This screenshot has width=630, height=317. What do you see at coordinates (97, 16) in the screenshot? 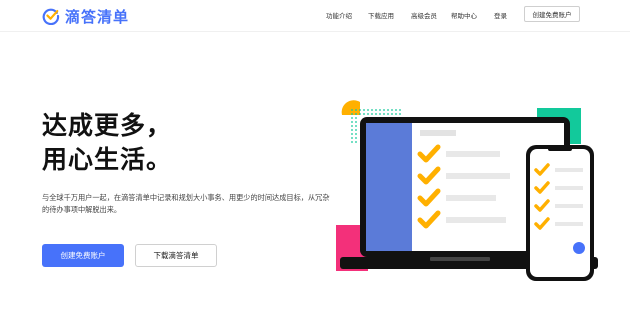
I see `brand-name: 滴答清单` at bounding box center [97, 16].